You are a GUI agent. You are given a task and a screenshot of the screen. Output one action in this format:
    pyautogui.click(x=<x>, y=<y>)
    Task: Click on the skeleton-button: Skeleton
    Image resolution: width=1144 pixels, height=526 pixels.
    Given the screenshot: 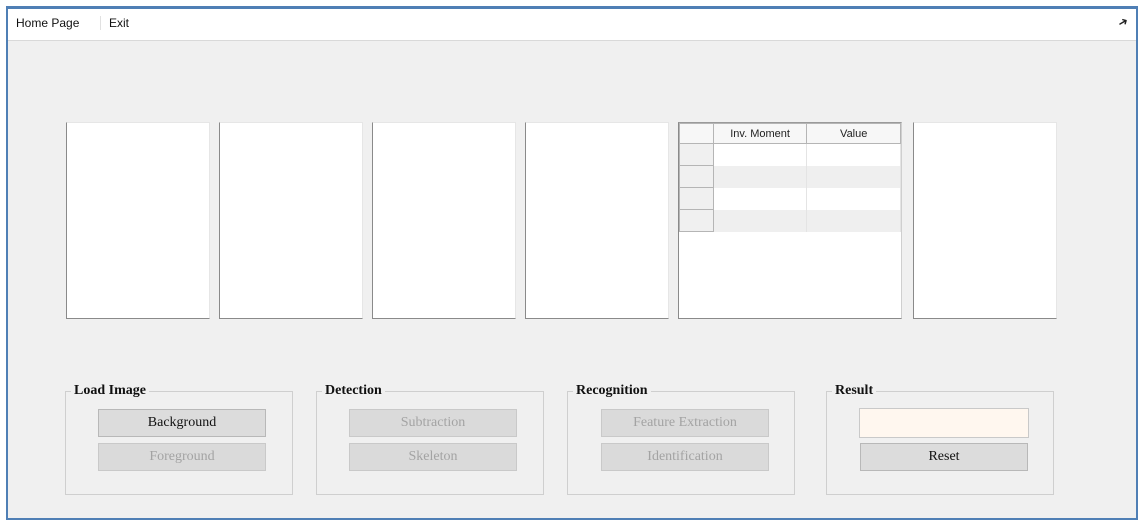 What is the action you would take?
    pyautogui.click(x=433, y=457)
    